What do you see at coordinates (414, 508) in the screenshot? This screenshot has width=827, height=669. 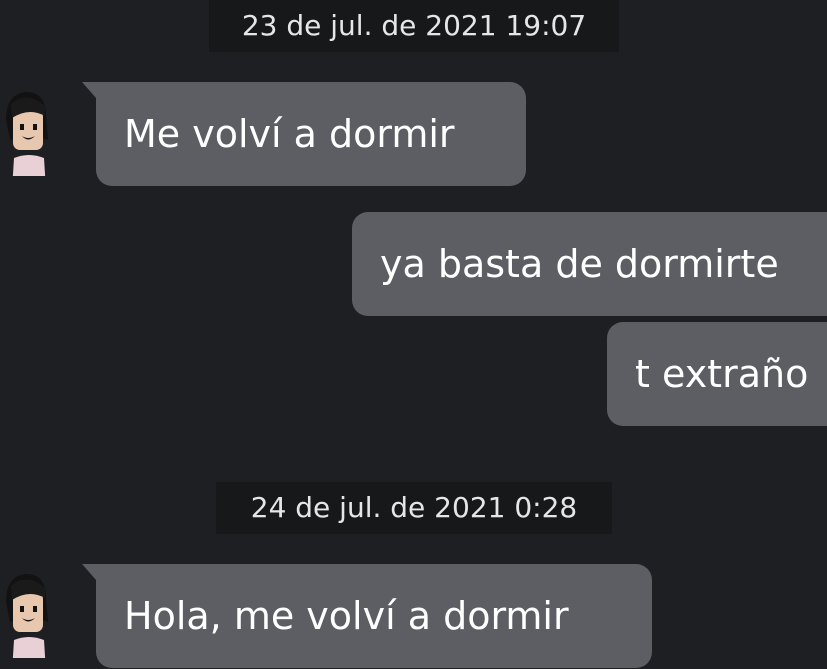 I see `date-separator: 24 de jul. de 2021 0:28` at bounding box center [414, 508].